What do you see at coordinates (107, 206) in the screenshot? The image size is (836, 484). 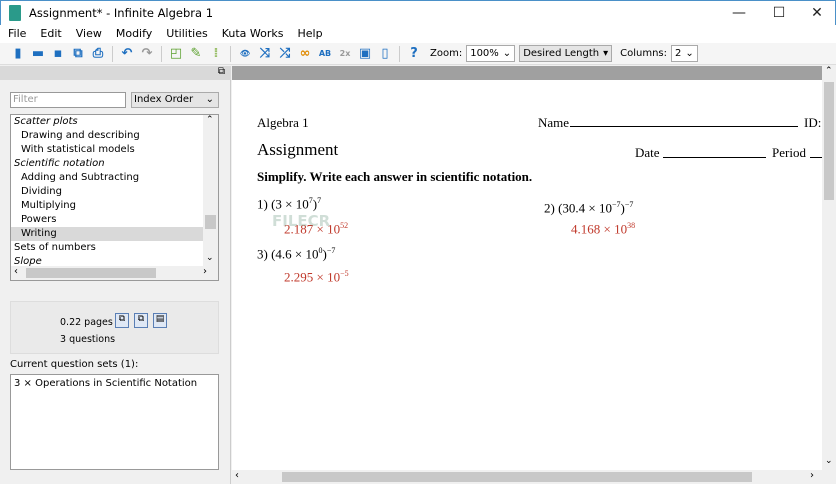 I see `tree-item: Multiplying` at bounding box center [107, 206].